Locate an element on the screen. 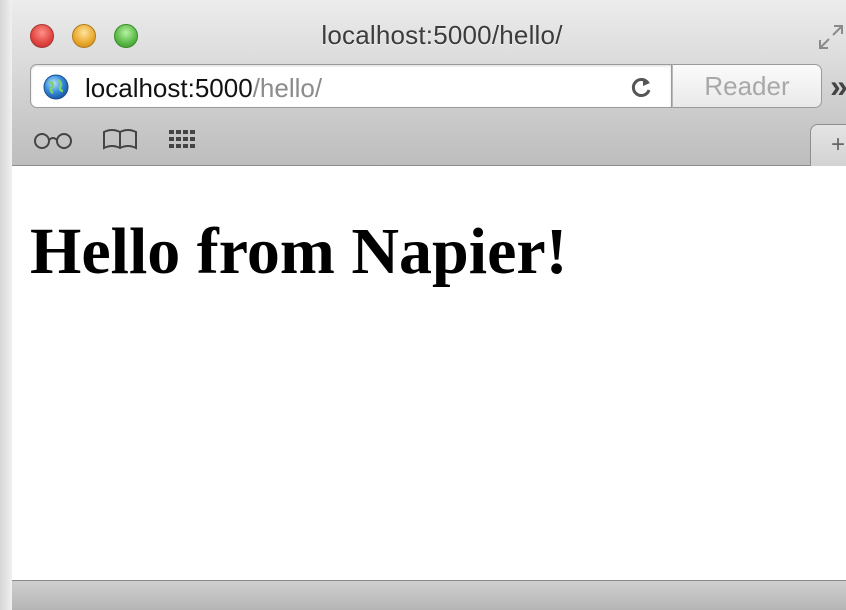 The width and height of the screenshot is (846, 610). status-bar is located at coordinates (429, 595).